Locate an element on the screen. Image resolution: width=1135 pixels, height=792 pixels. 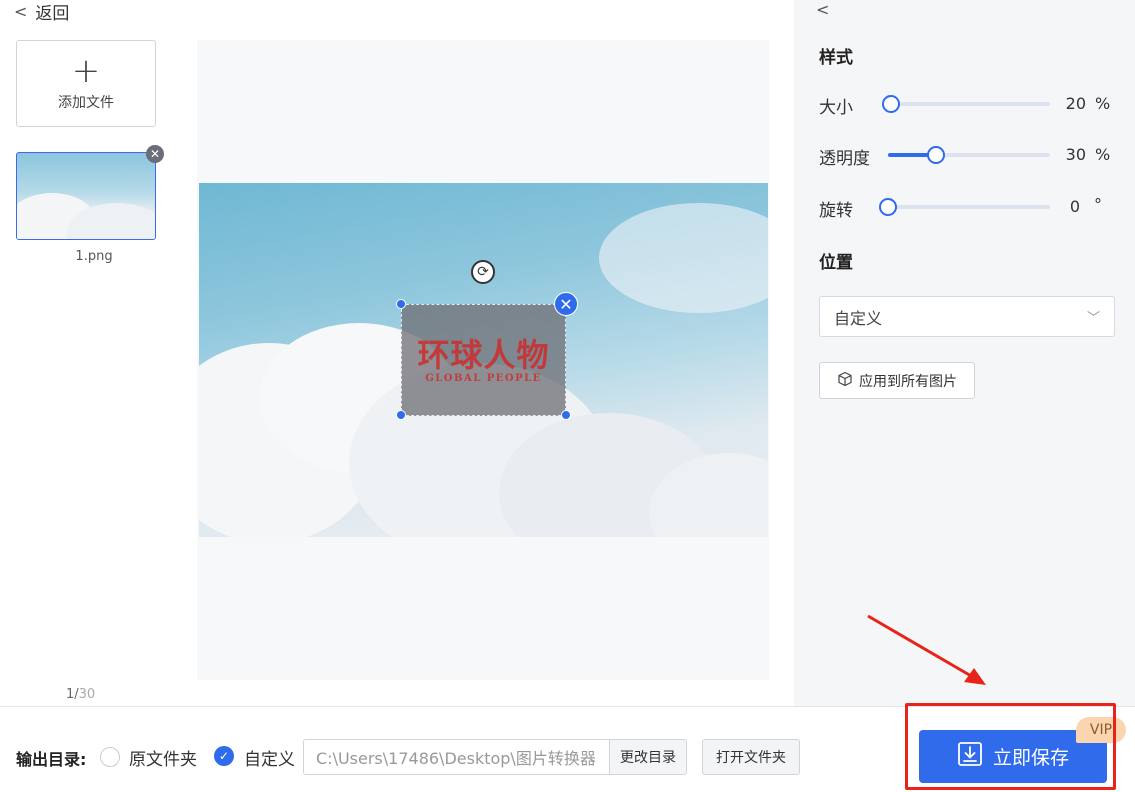
back-button: < 返回 is located at coordinates (42, 12).